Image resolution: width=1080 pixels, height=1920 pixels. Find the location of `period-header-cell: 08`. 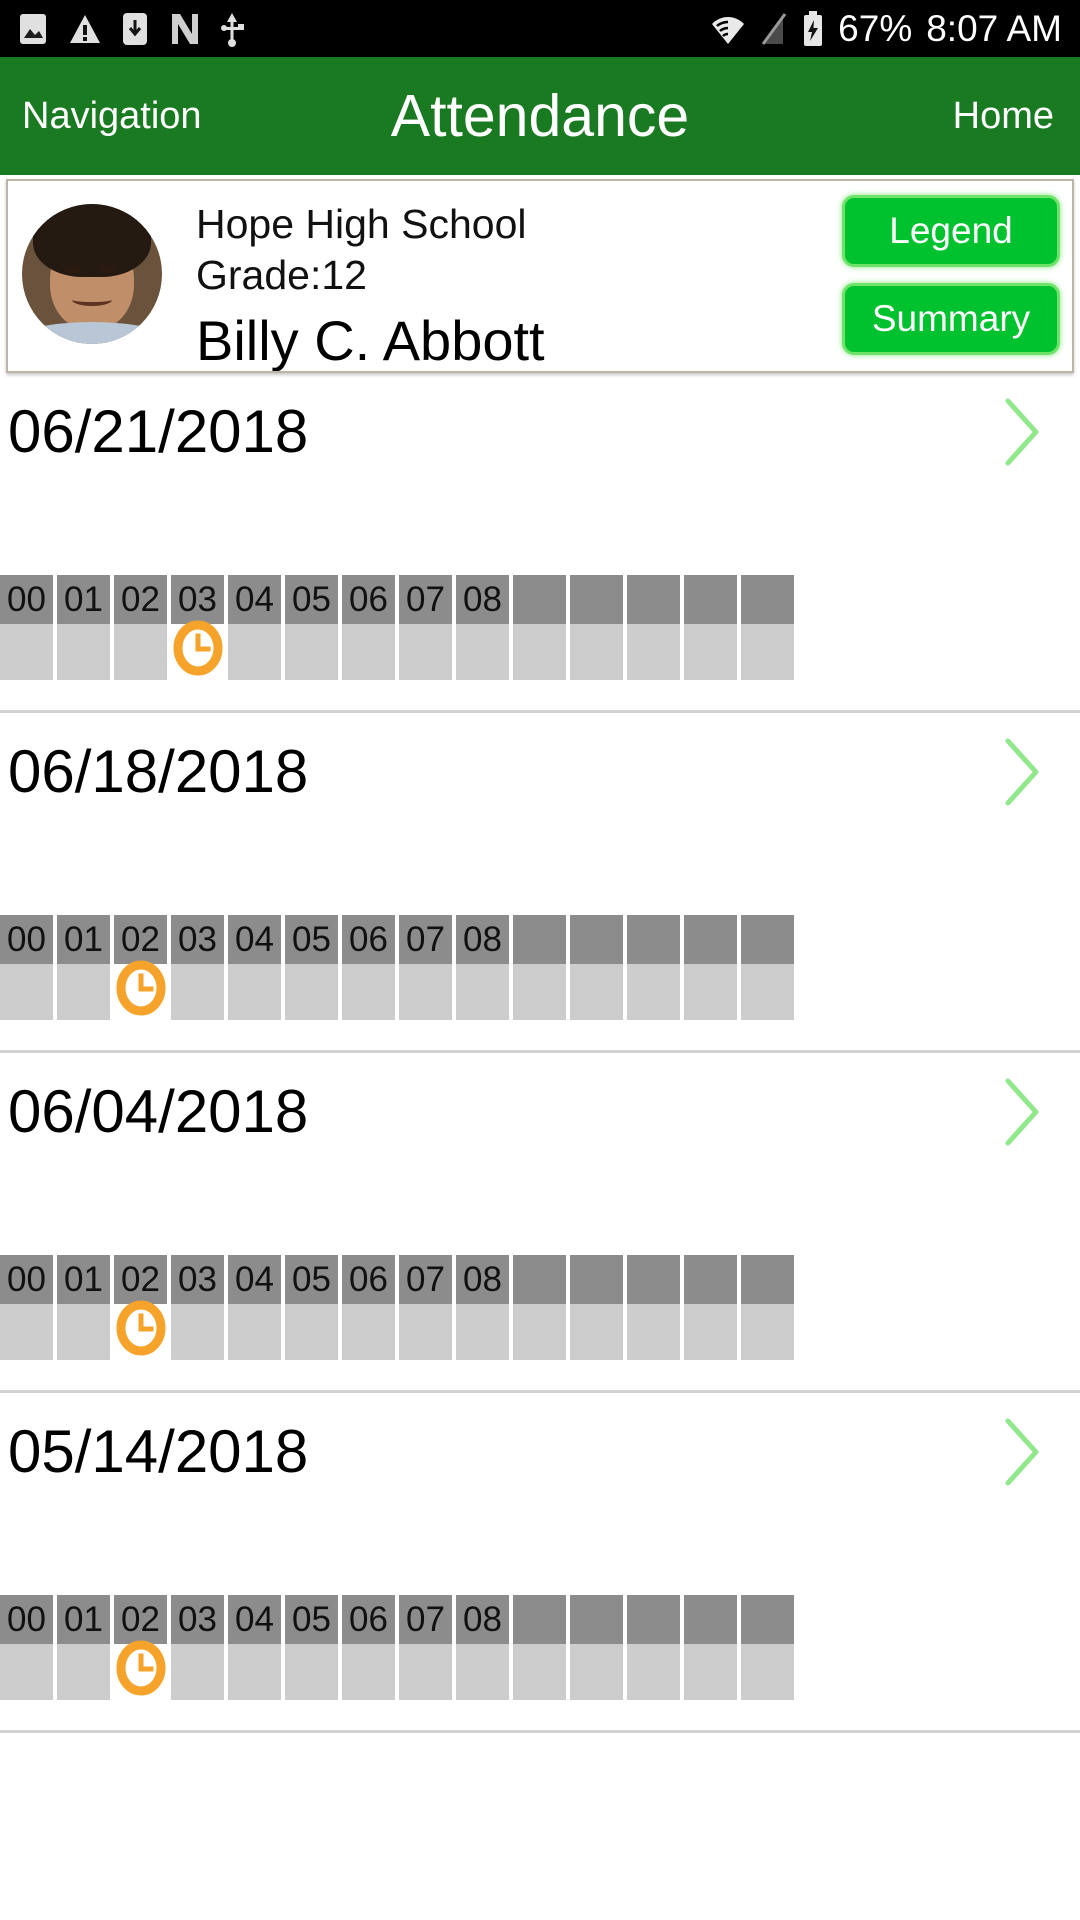

period-header-cell: 08 is located at coordinates (482, 599).